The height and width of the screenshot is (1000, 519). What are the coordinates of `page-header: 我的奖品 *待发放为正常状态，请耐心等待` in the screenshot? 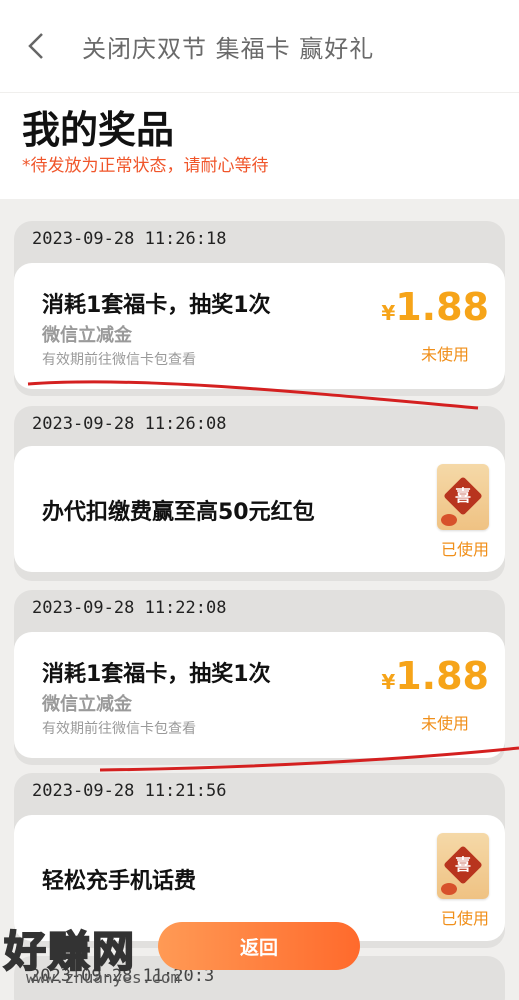 It's located at (259, 146).